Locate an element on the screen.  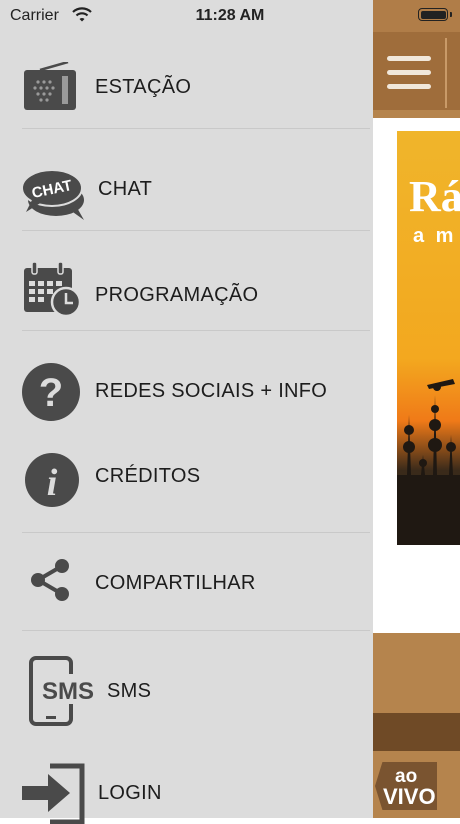
menu-item-sms: SMS SMS is located at coordinates (186, 687).